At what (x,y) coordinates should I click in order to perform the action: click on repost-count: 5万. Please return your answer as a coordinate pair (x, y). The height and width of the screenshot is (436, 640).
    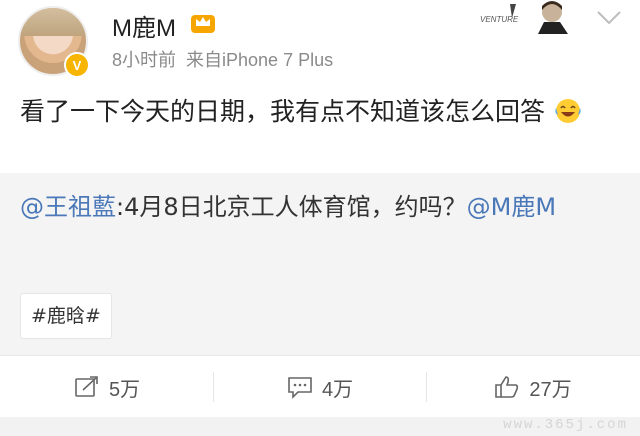
    Looking at the image, I should click on (124, 389).